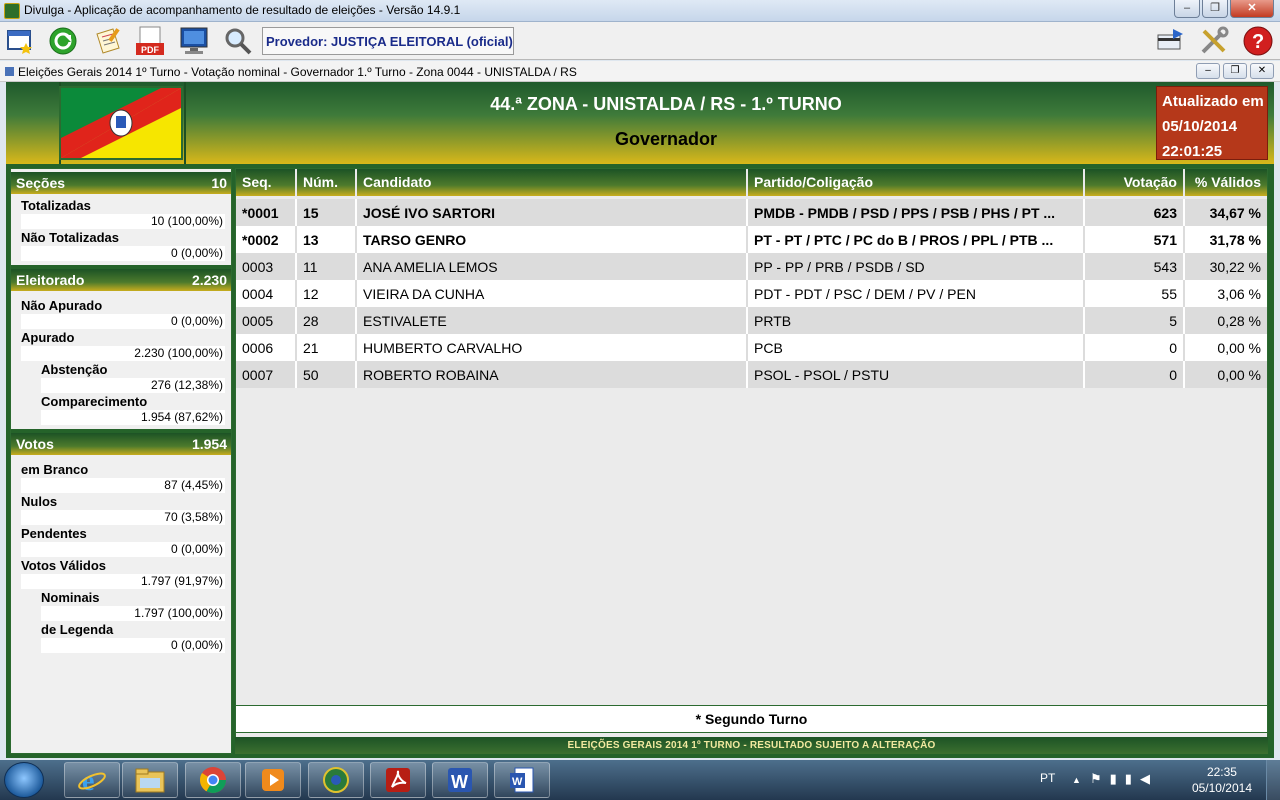 This screenshot has width=1280, height=800. What do you see at coordinates (552, 182) in the screenshot?
I see `col-candidato: Candidato` at bounding box center [552, 182].